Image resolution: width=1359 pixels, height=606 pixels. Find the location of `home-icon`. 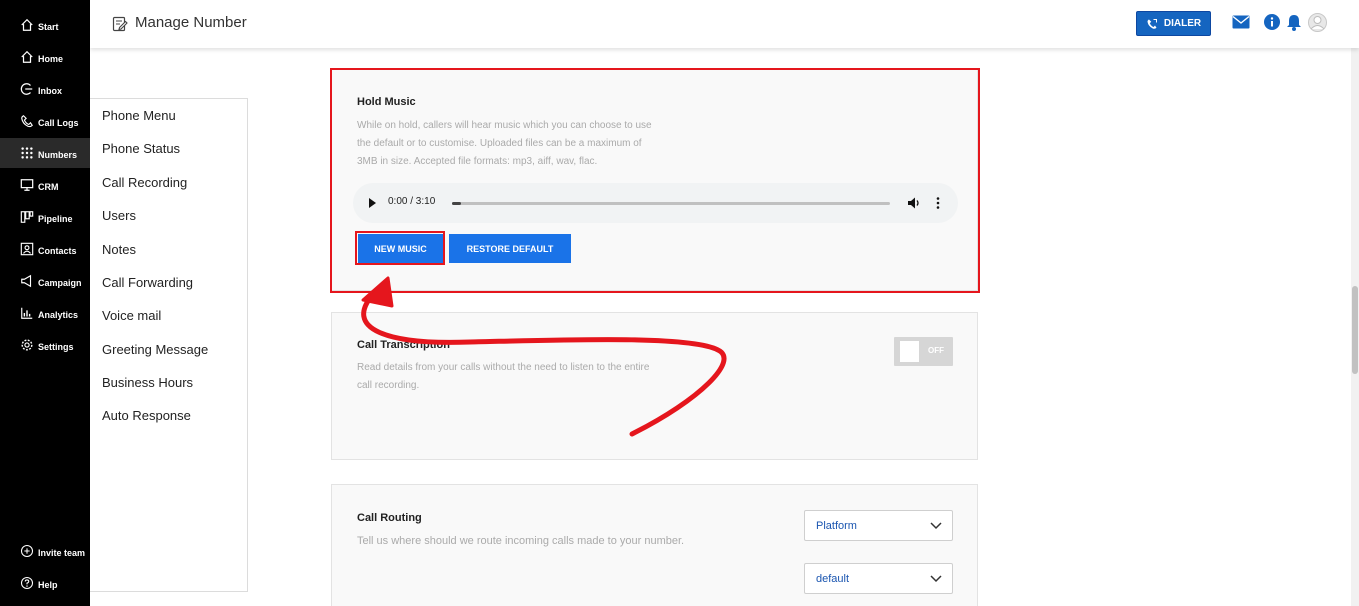

home-icon is located at coordinates (26, 57).